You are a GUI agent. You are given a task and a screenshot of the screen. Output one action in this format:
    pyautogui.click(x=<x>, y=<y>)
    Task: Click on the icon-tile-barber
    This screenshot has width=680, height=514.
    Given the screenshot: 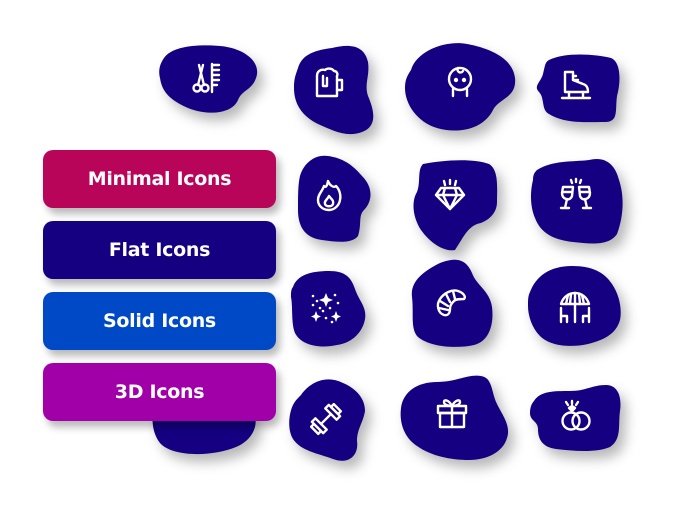 What is the action you would take?
    pyautogui.click(x=210, y=78)
    